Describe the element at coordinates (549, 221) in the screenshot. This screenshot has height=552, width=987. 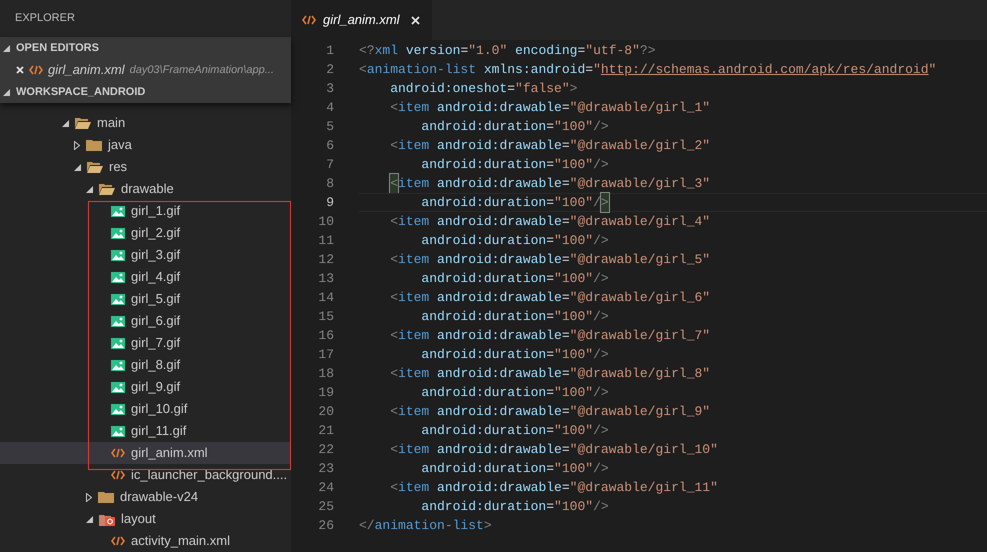
I see `code-line: <item android:drawable="@drawable/girl_4"` at that location.